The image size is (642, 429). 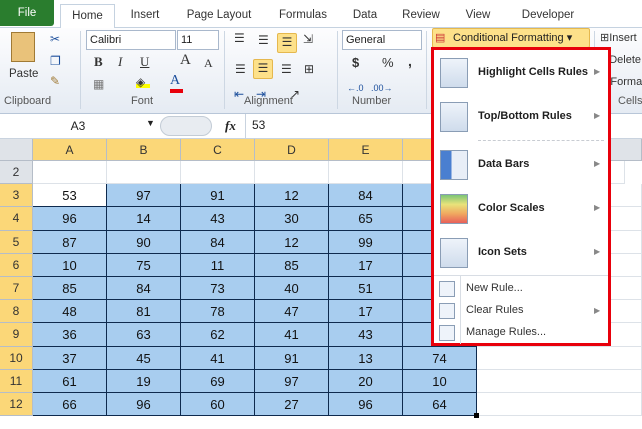 What do you see at coordinates (366, 289) in the screenshot?
I see `cell: 51` at bounding box center [366, 289].